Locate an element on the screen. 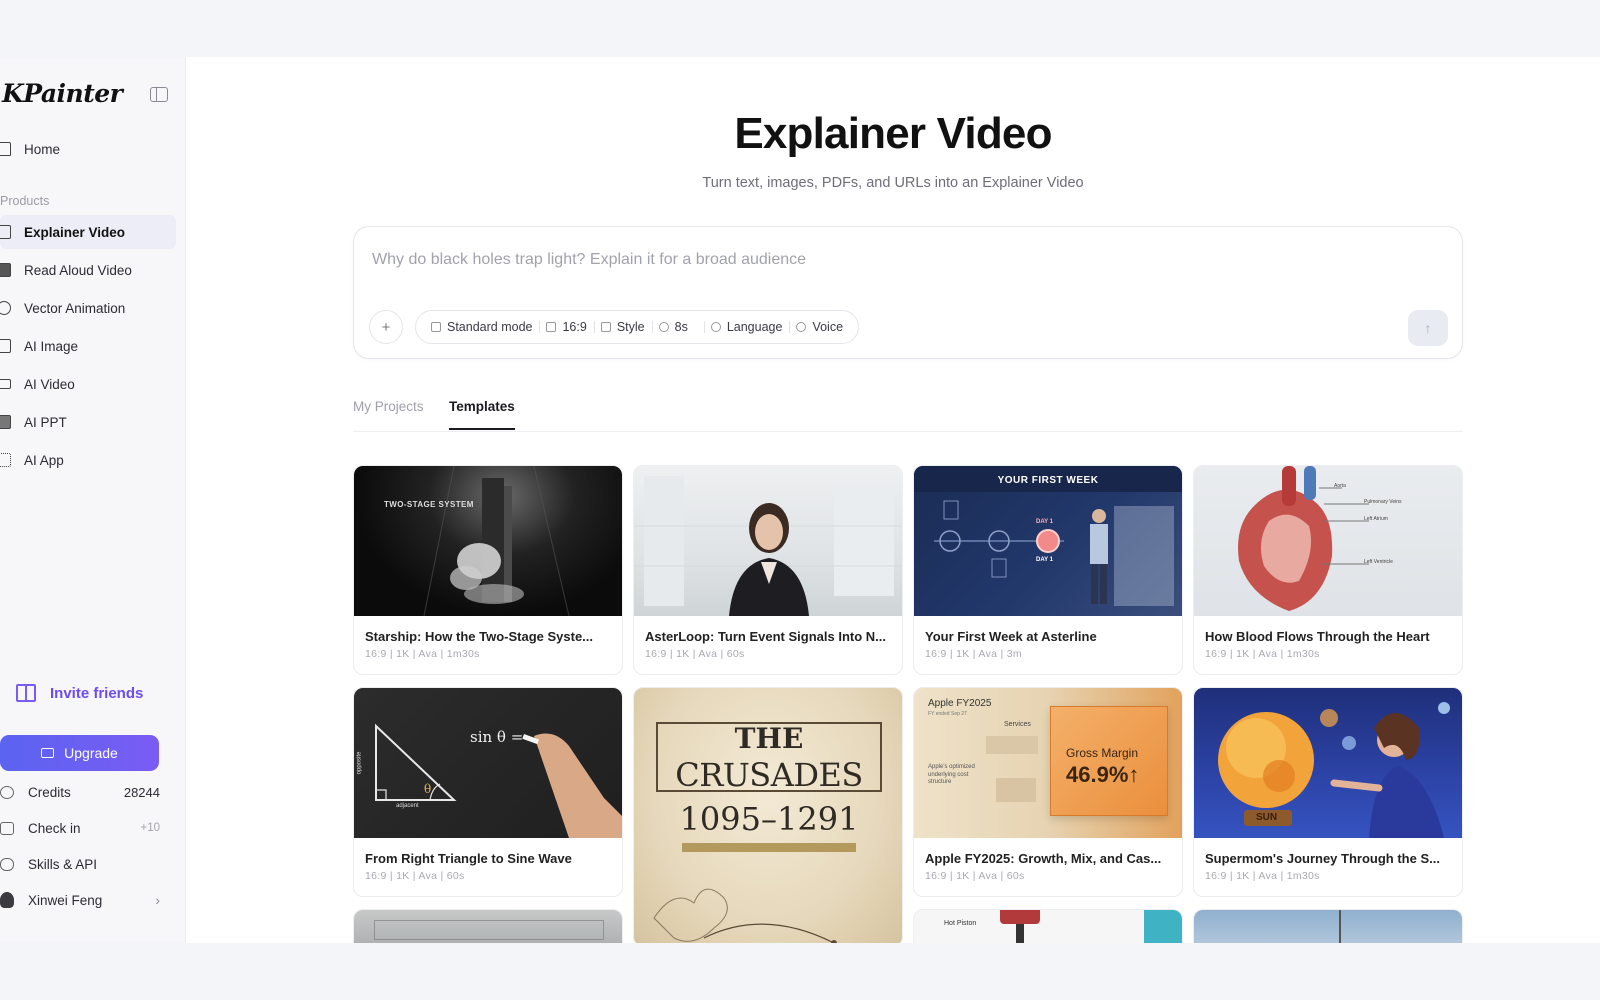 This screenshot has height=1000, width=1600. template-title: How Blood Flows Through the Heart is located at coordinates (1317, 636).